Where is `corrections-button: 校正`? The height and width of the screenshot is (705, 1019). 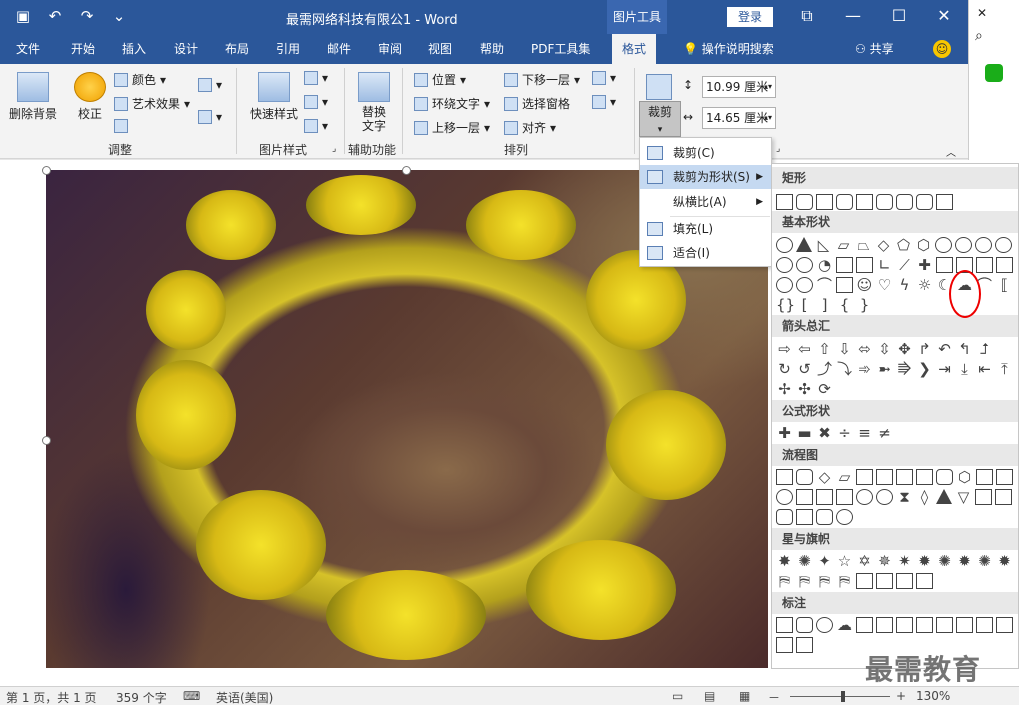 corrections-button: 校正 is located at coordinates (90, 97).